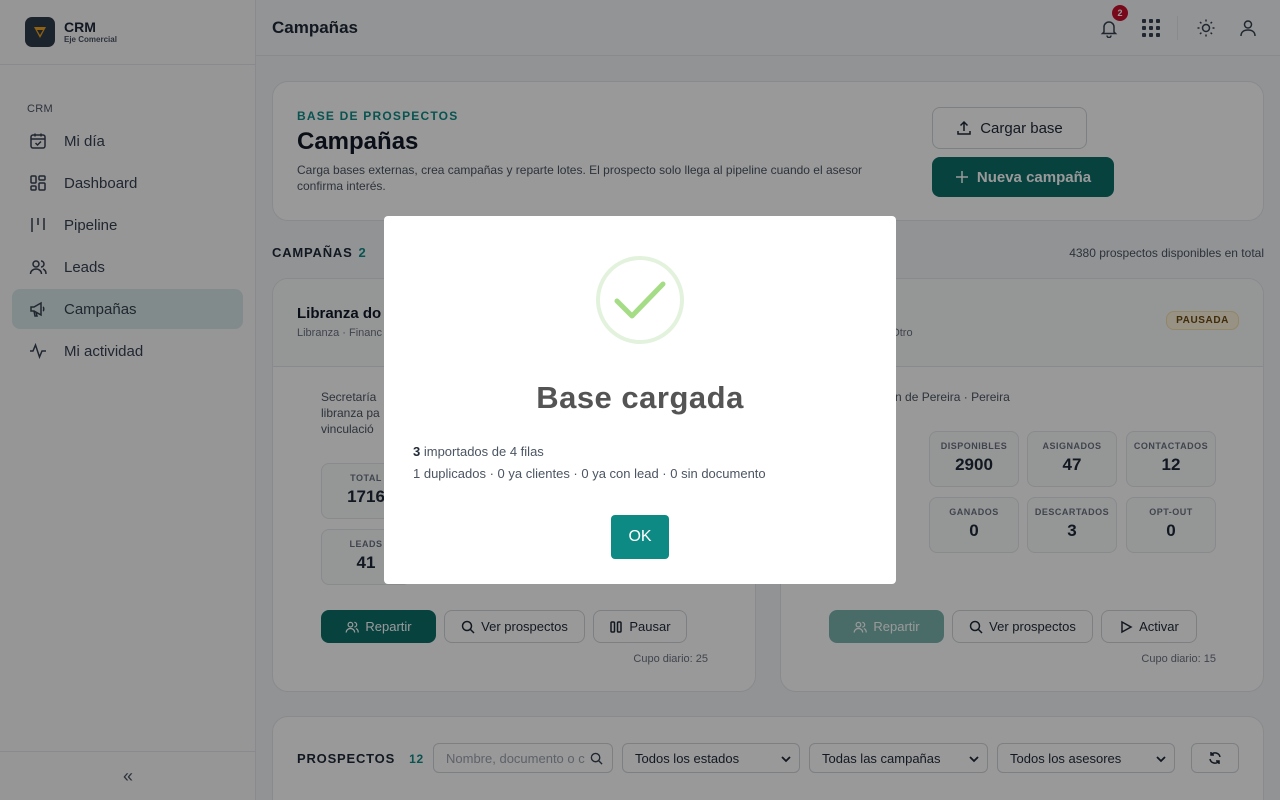 The width and height of the screenshot is (1280, 800). I want to click on imported-text: importados de 4 filas, so click(482, 451).